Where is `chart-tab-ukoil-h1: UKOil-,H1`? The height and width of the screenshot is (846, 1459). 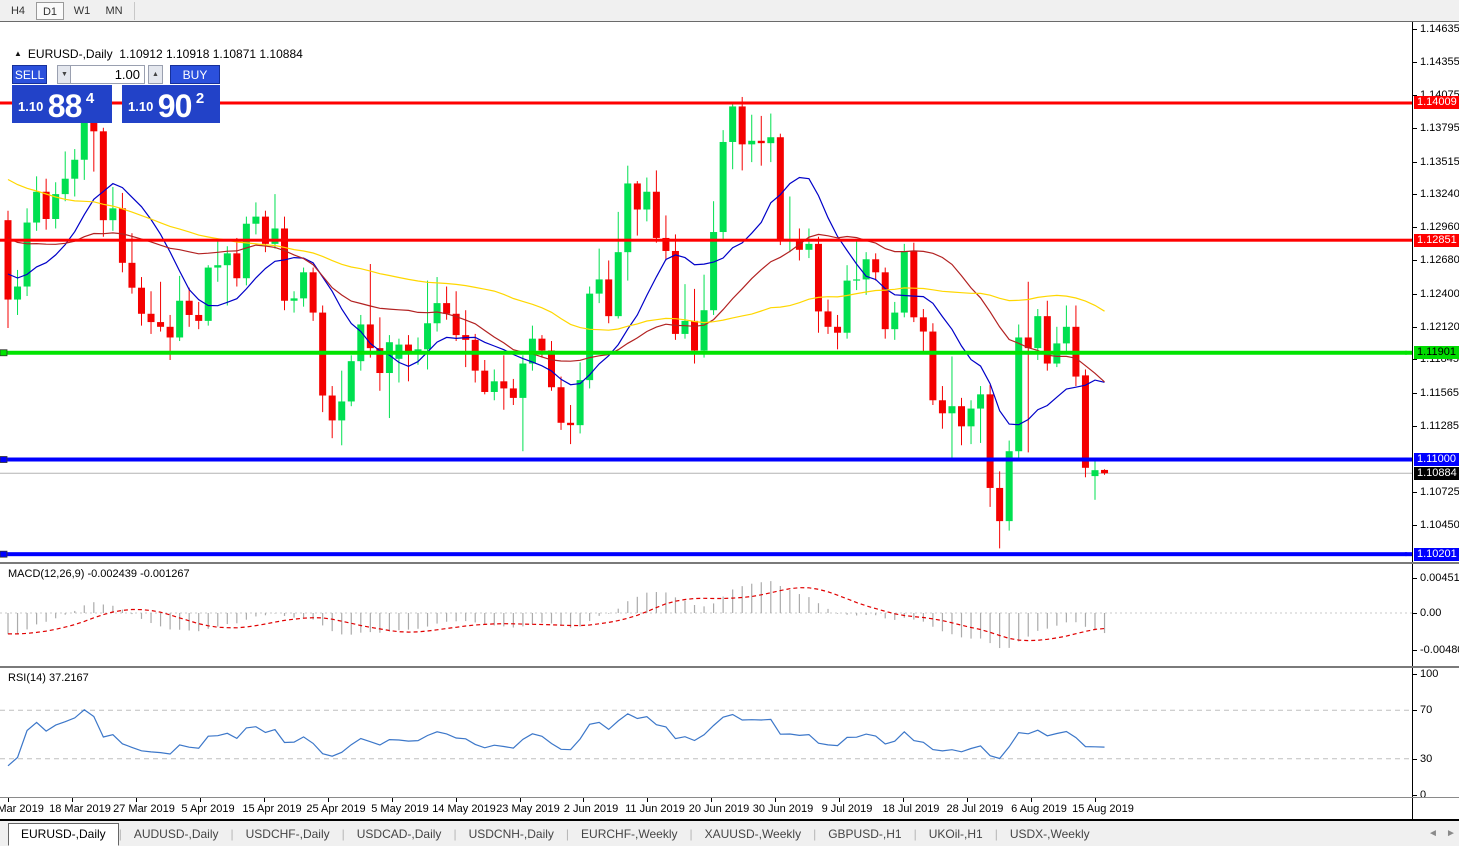
chart-tab-ukoil-h1: UKOil-,H1 is located at coordinates (956, 834).